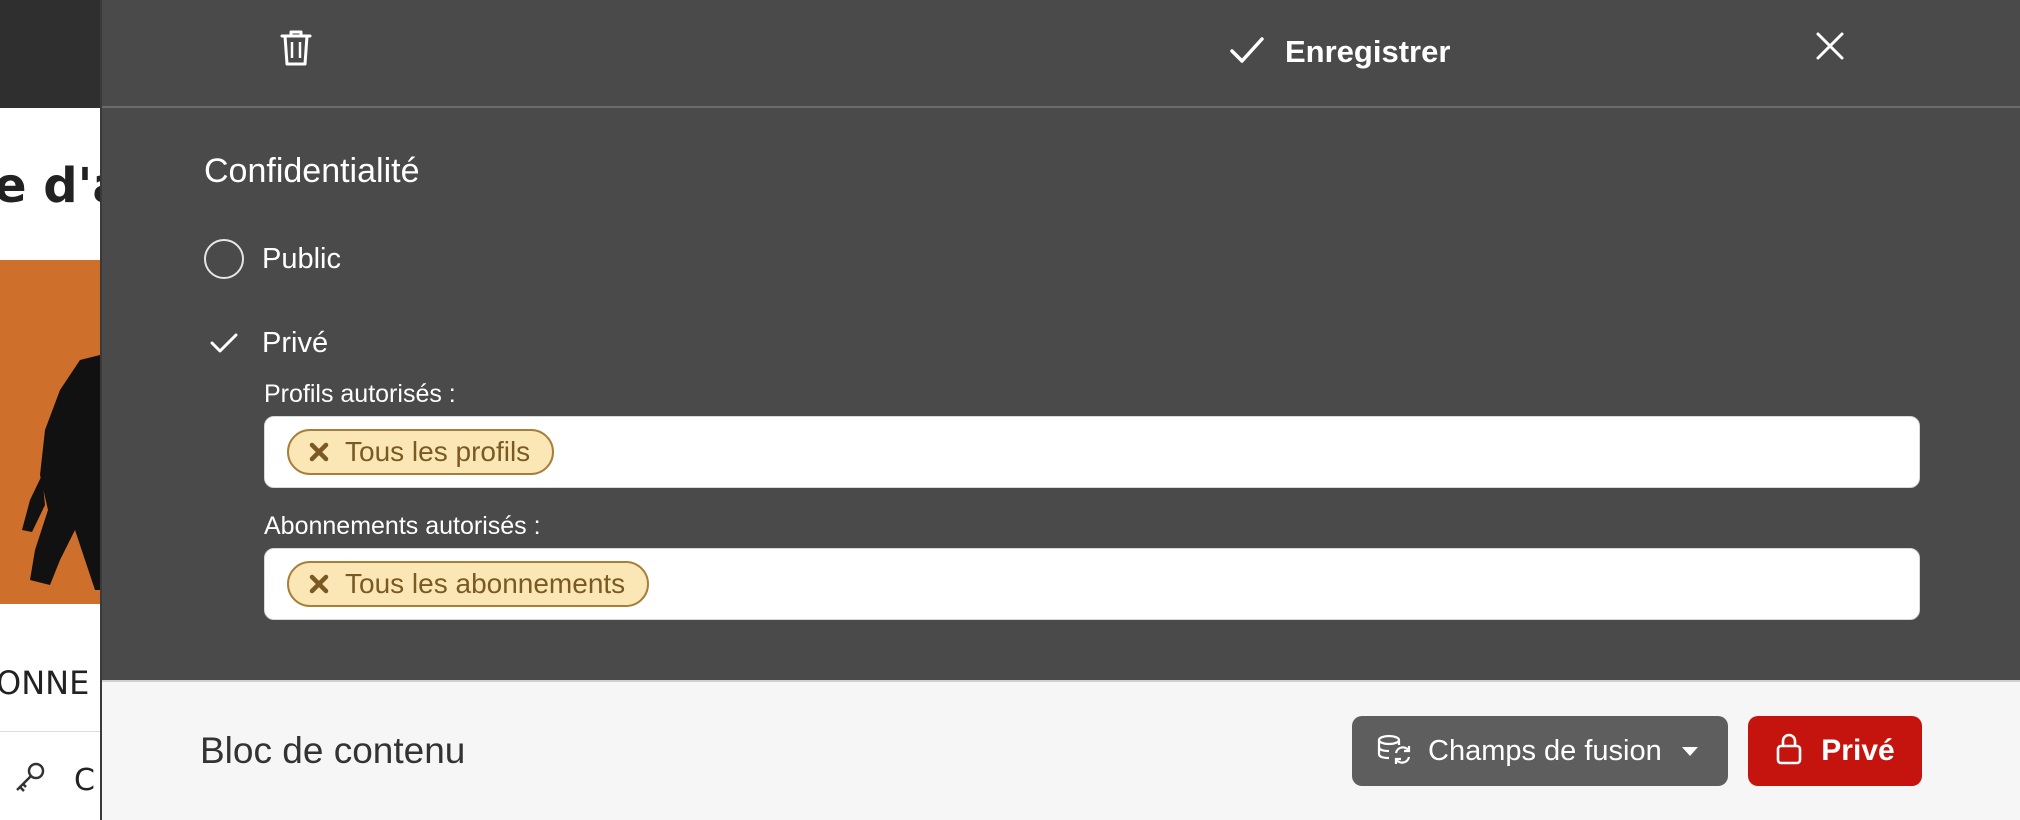 This screenshot has height=820, width=2020. What do you see at coordinates (50, 731) in the screenshot?
I see `background-divider` at bounding box center [50, 731].